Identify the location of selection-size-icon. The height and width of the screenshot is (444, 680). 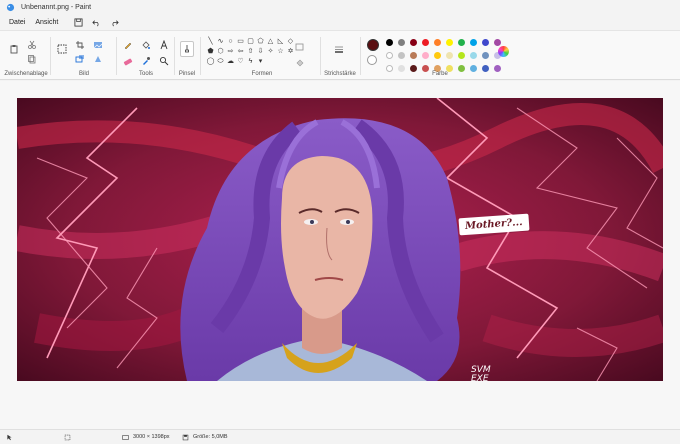
(67, 437).